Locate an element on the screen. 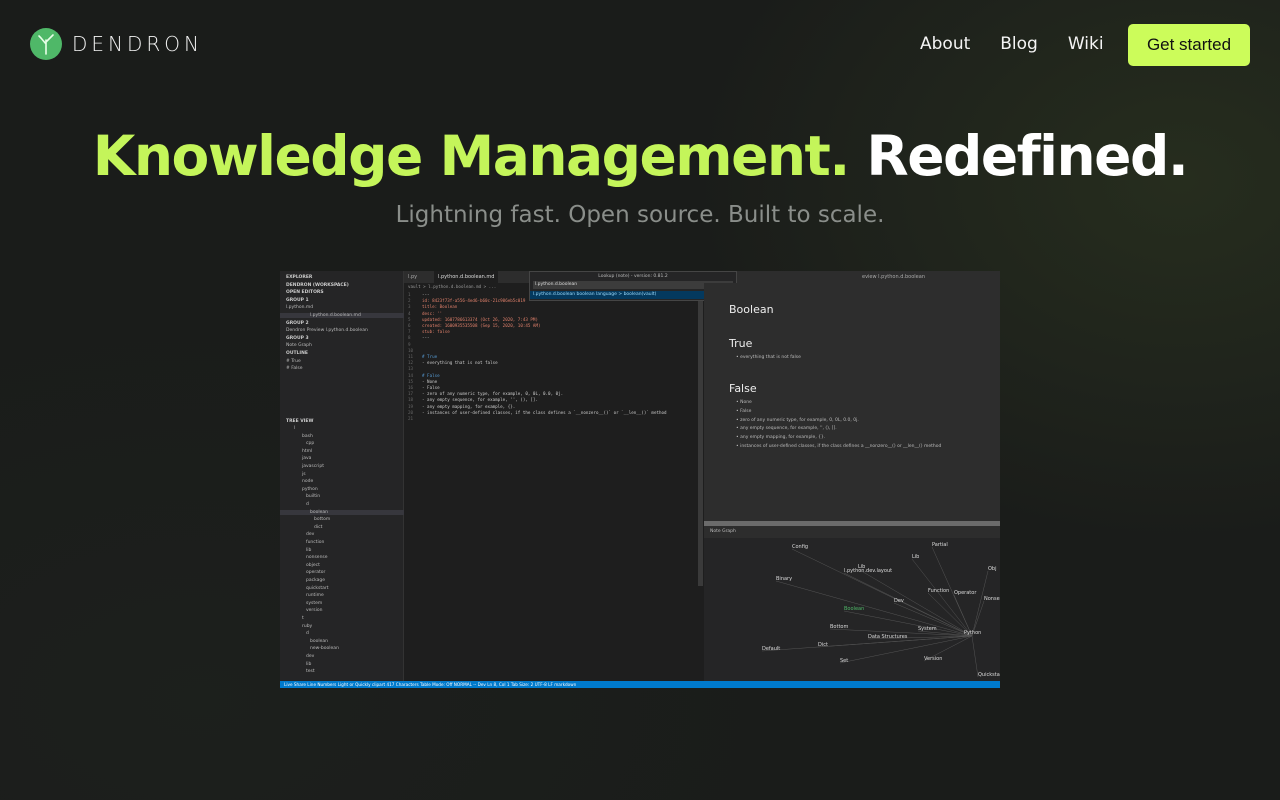  sidebar-item: Note Graph is located at coordinates (299, 345).